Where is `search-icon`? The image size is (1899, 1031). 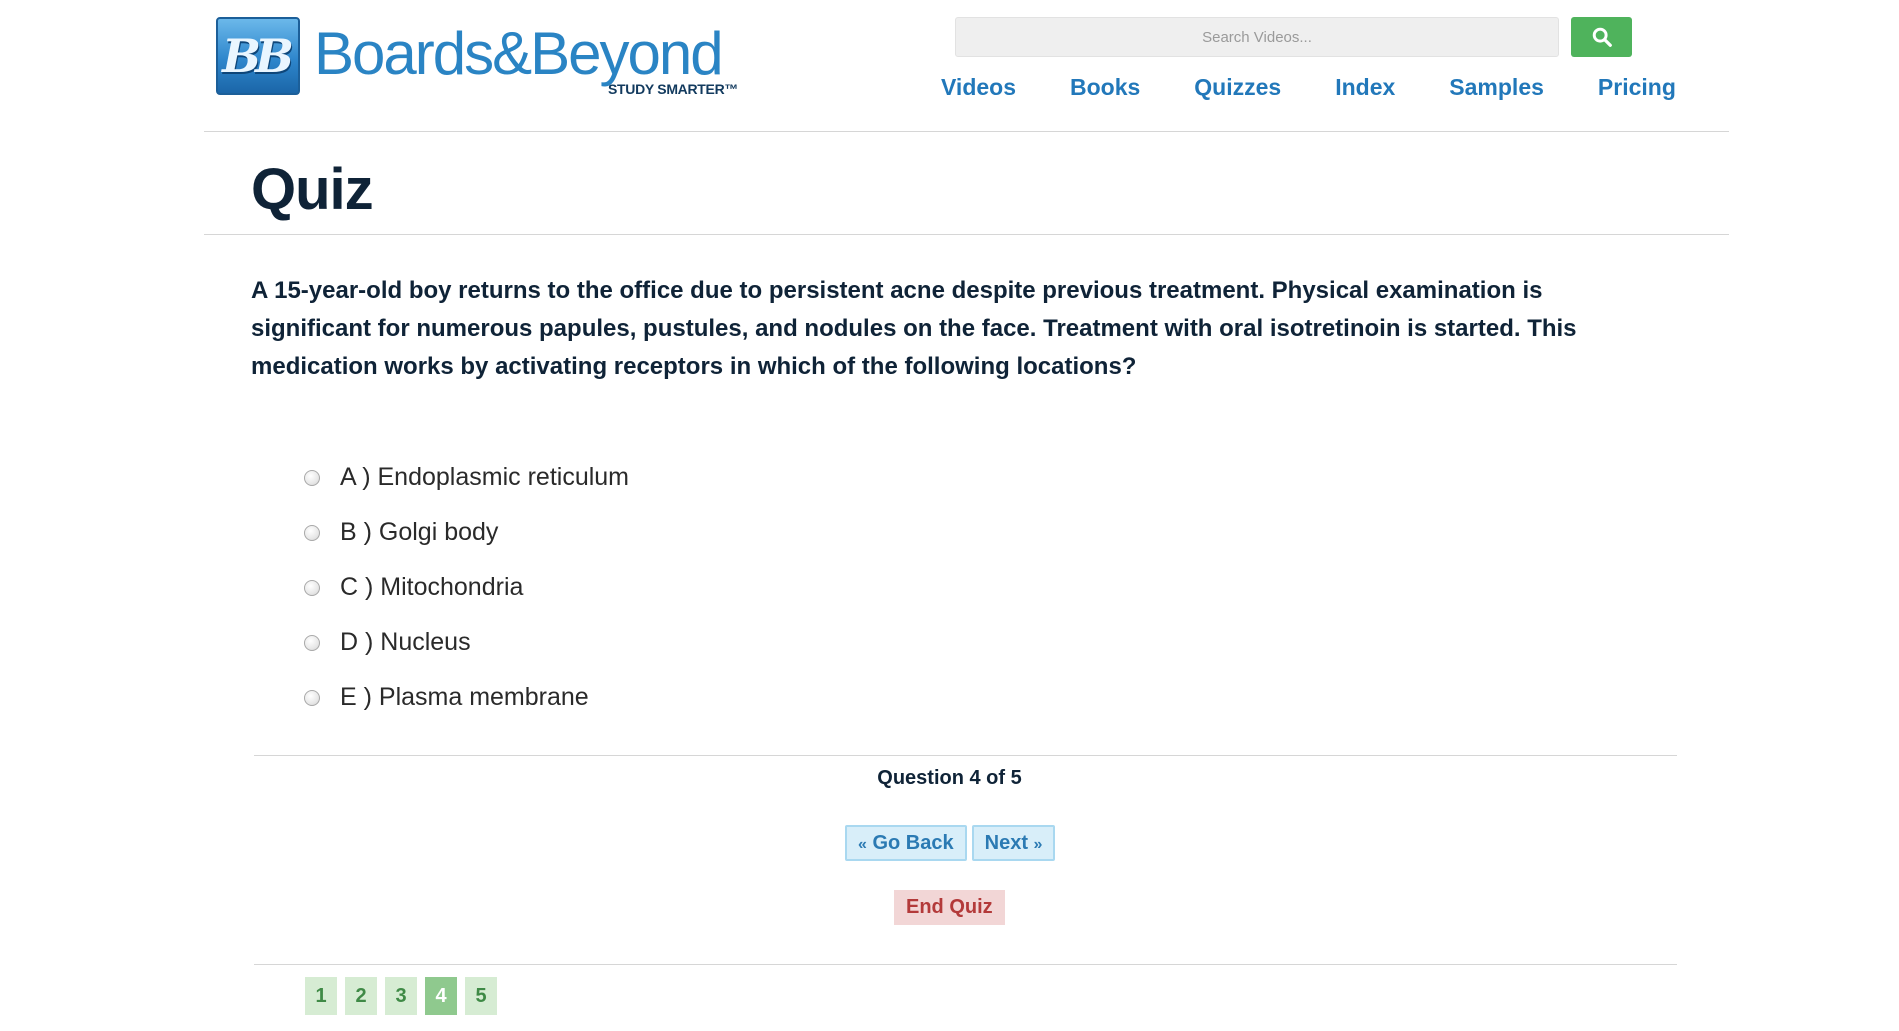 search-icon is located at coordinates (1602, 37).